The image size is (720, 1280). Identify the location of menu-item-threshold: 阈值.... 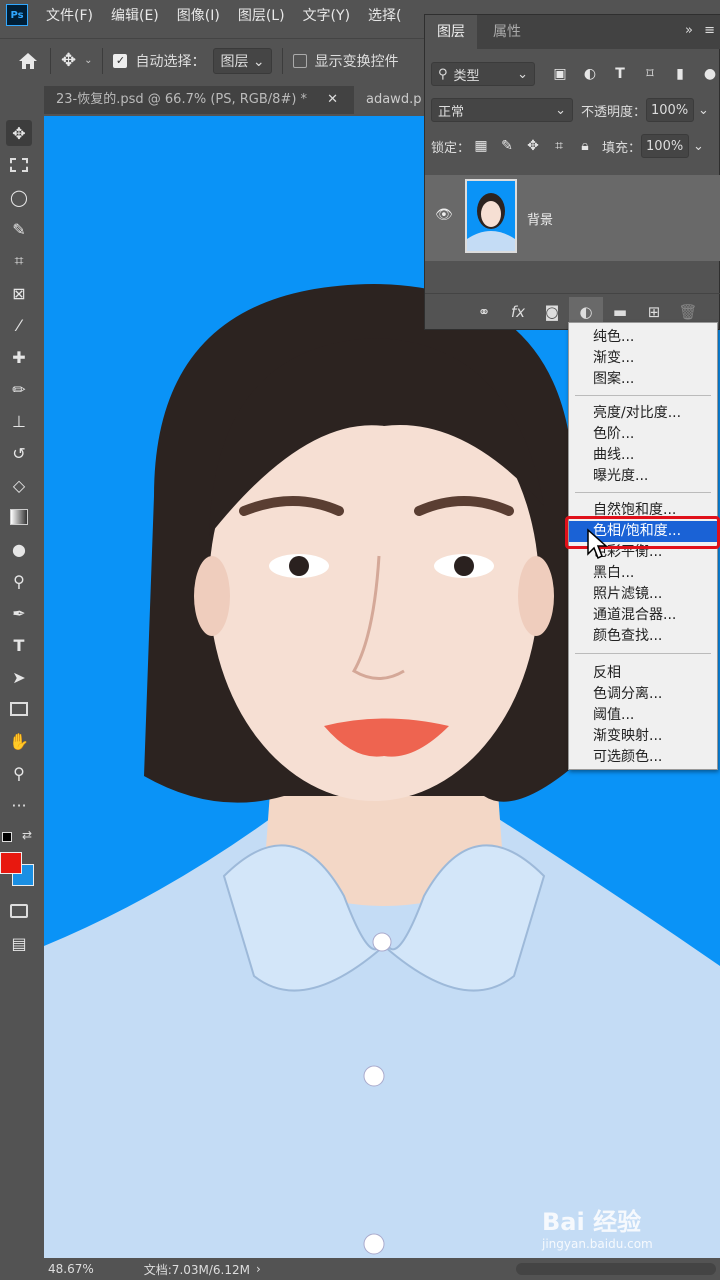
(643, 715).